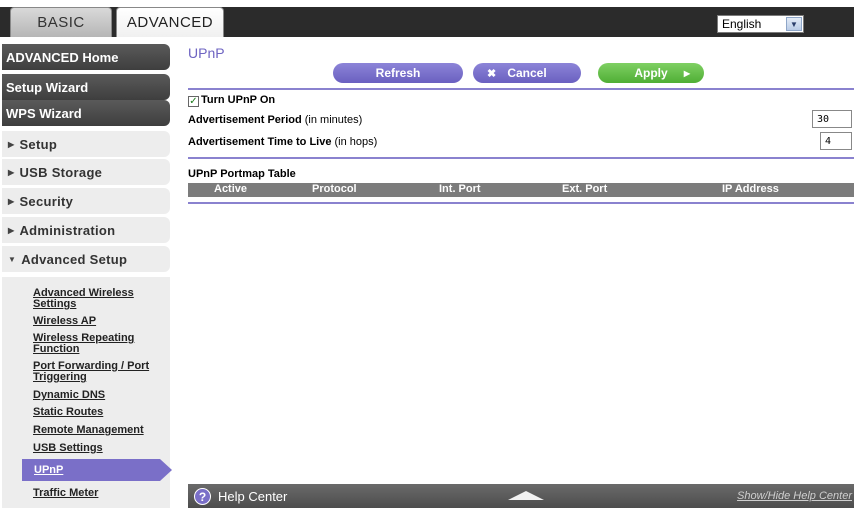  I want to click on submenu-port-forwarding: Port Forwarding / Port Triggering, so click(95, 372).